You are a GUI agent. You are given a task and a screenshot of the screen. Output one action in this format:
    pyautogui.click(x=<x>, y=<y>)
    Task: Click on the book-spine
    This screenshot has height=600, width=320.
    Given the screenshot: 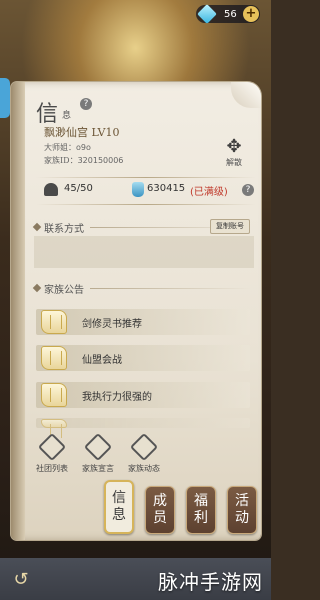 What is the action you would take?
    pyautogui.click(x=18, y=311)
    